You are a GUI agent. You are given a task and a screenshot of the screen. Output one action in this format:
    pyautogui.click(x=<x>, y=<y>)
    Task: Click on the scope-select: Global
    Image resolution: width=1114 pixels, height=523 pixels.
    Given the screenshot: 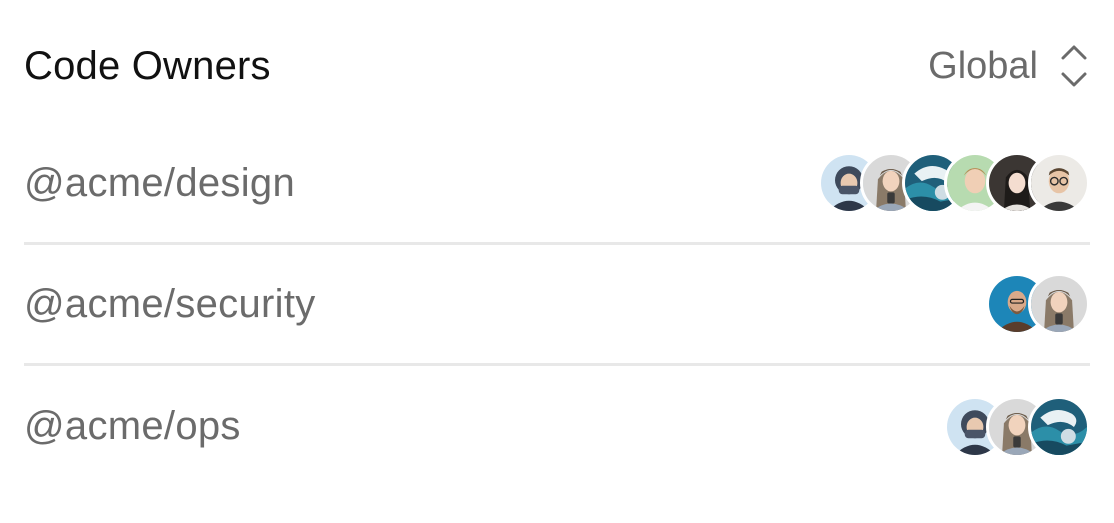 What is the action you would take?
    pyautogui.click(x=1008, y=66)
    